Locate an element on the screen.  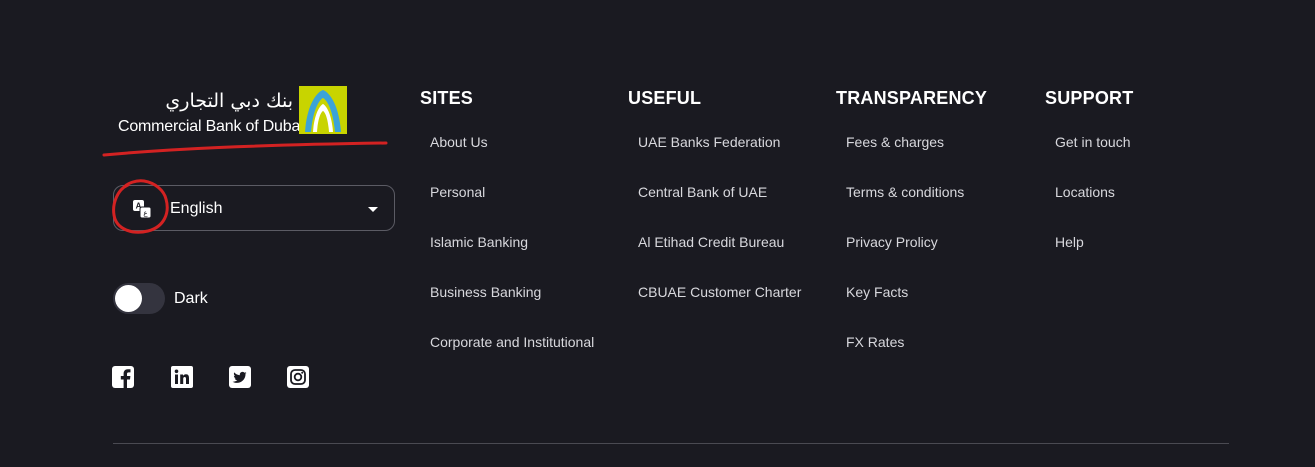
annotation-underline is located at coordinates (245, 149).